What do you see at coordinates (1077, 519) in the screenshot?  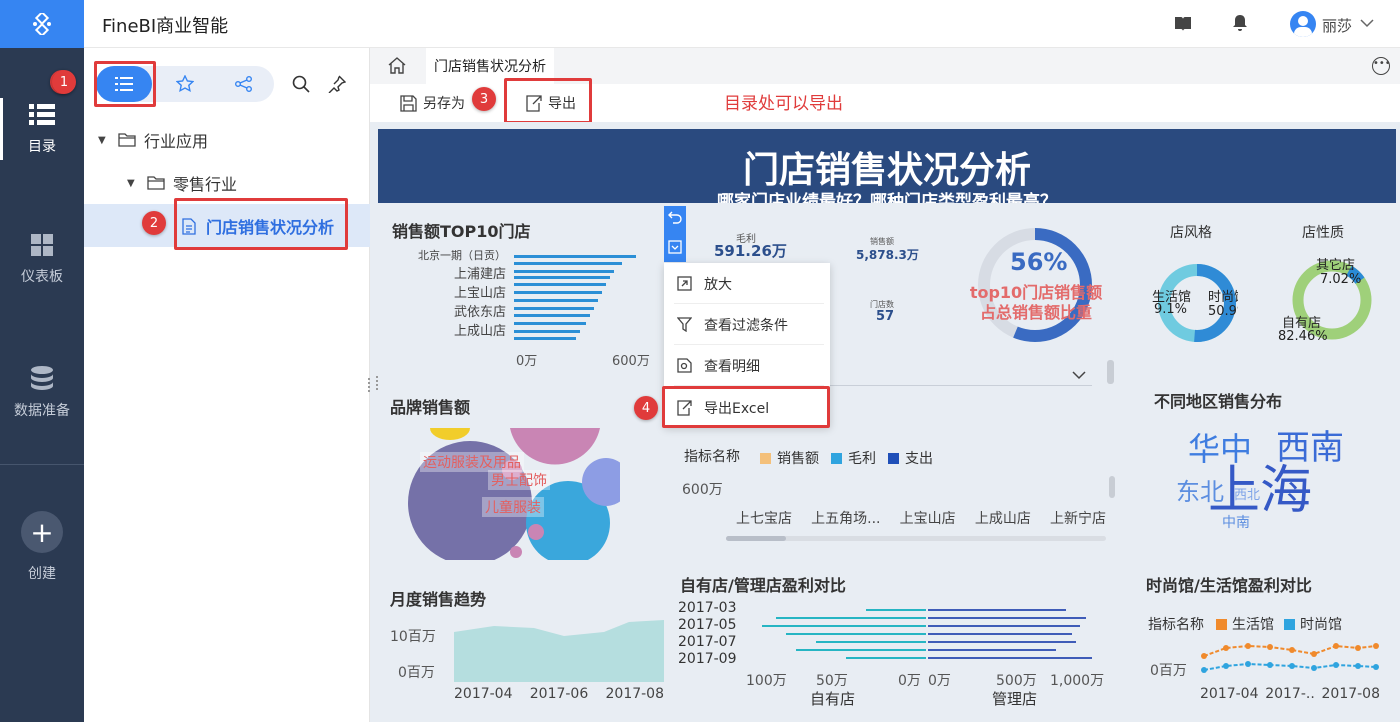 I see `x-tick: 上新宁店` at bounding box center [1077, 519].